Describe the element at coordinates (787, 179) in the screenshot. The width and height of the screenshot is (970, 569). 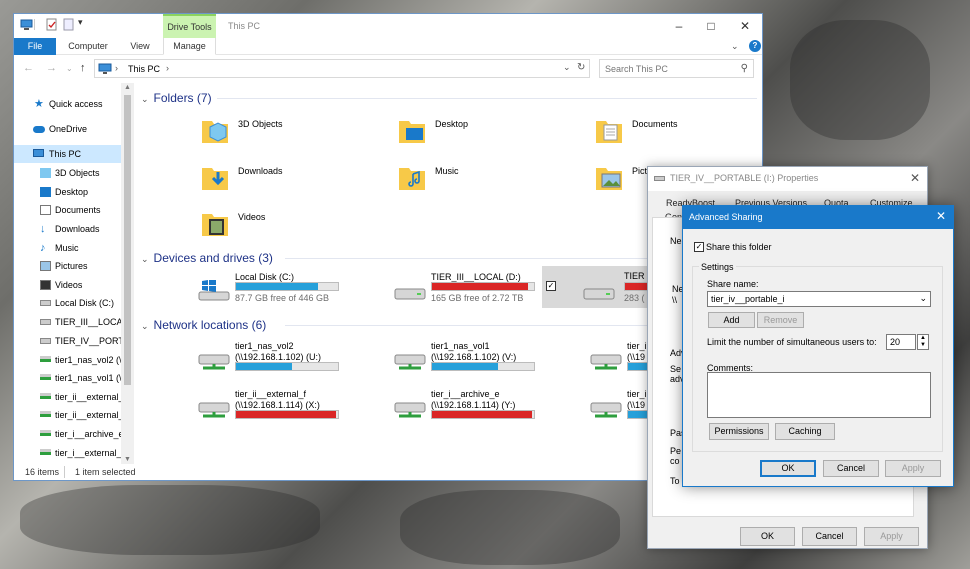
I see `properties-title-bar: TIER_IV__PORTABLE (I:) Properties ✕` at that location.